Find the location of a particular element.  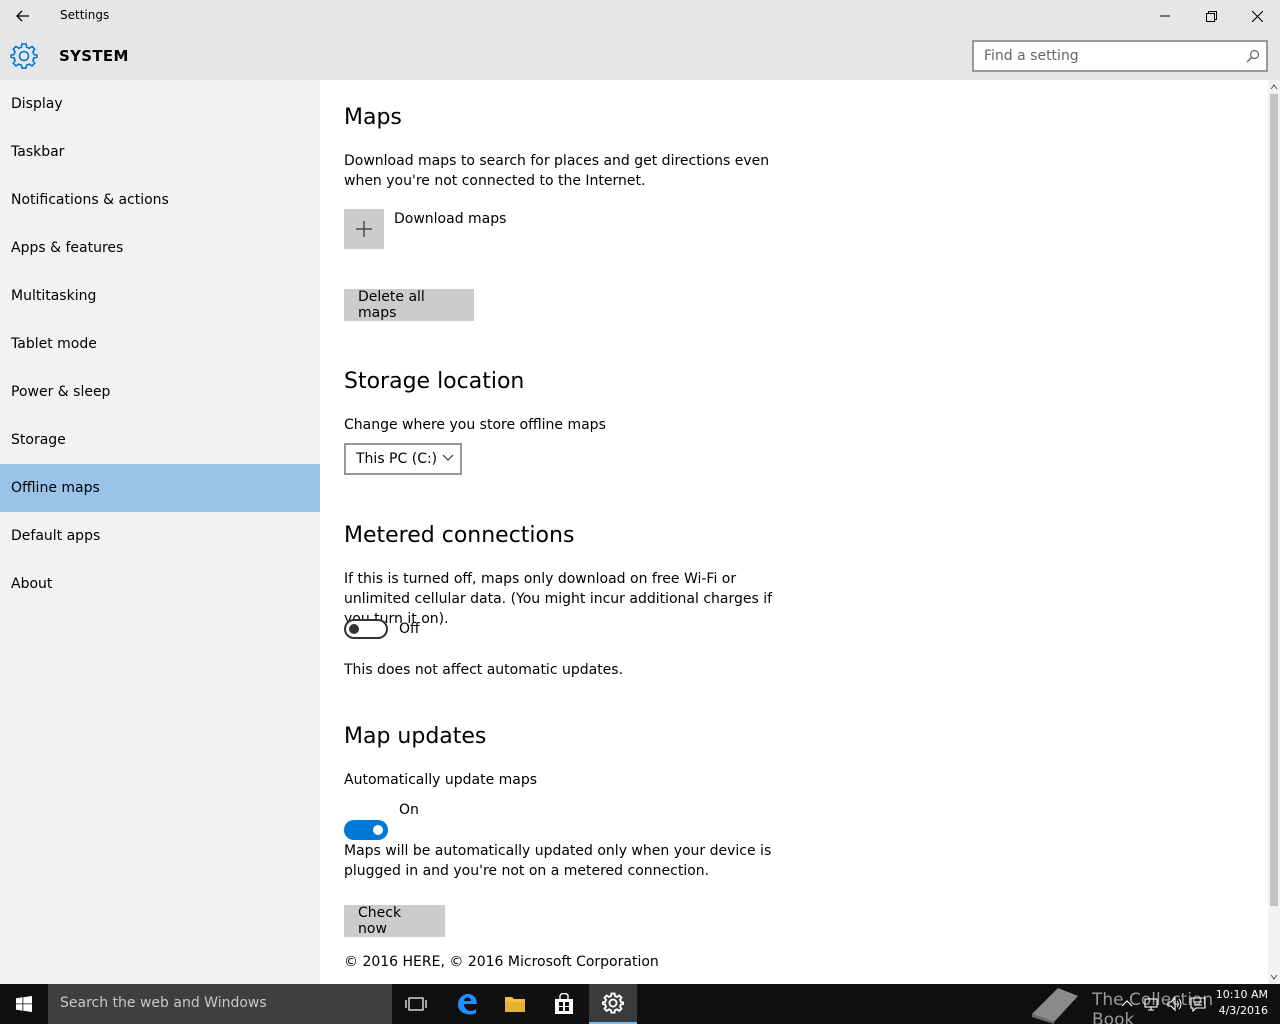

restore-icon is located at coordinates (1211, 16).